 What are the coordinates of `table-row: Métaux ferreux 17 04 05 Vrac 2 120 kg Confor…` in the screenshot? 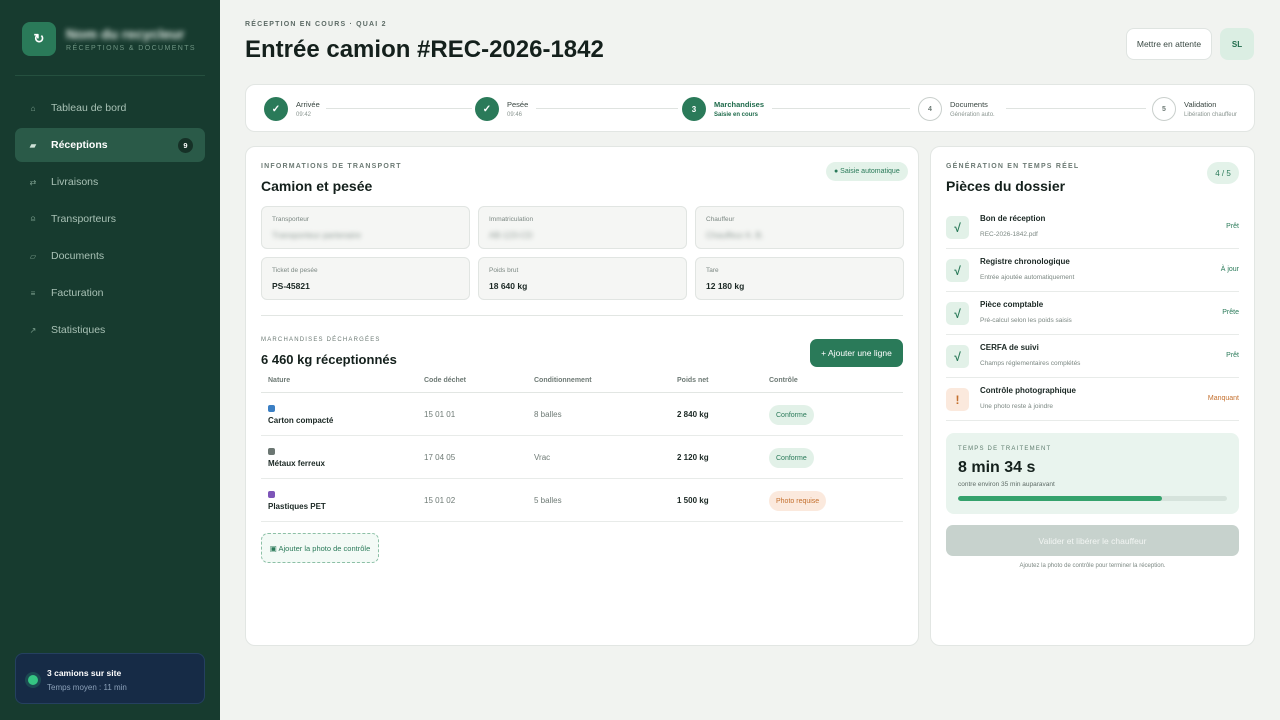 It's located at (582, 457).